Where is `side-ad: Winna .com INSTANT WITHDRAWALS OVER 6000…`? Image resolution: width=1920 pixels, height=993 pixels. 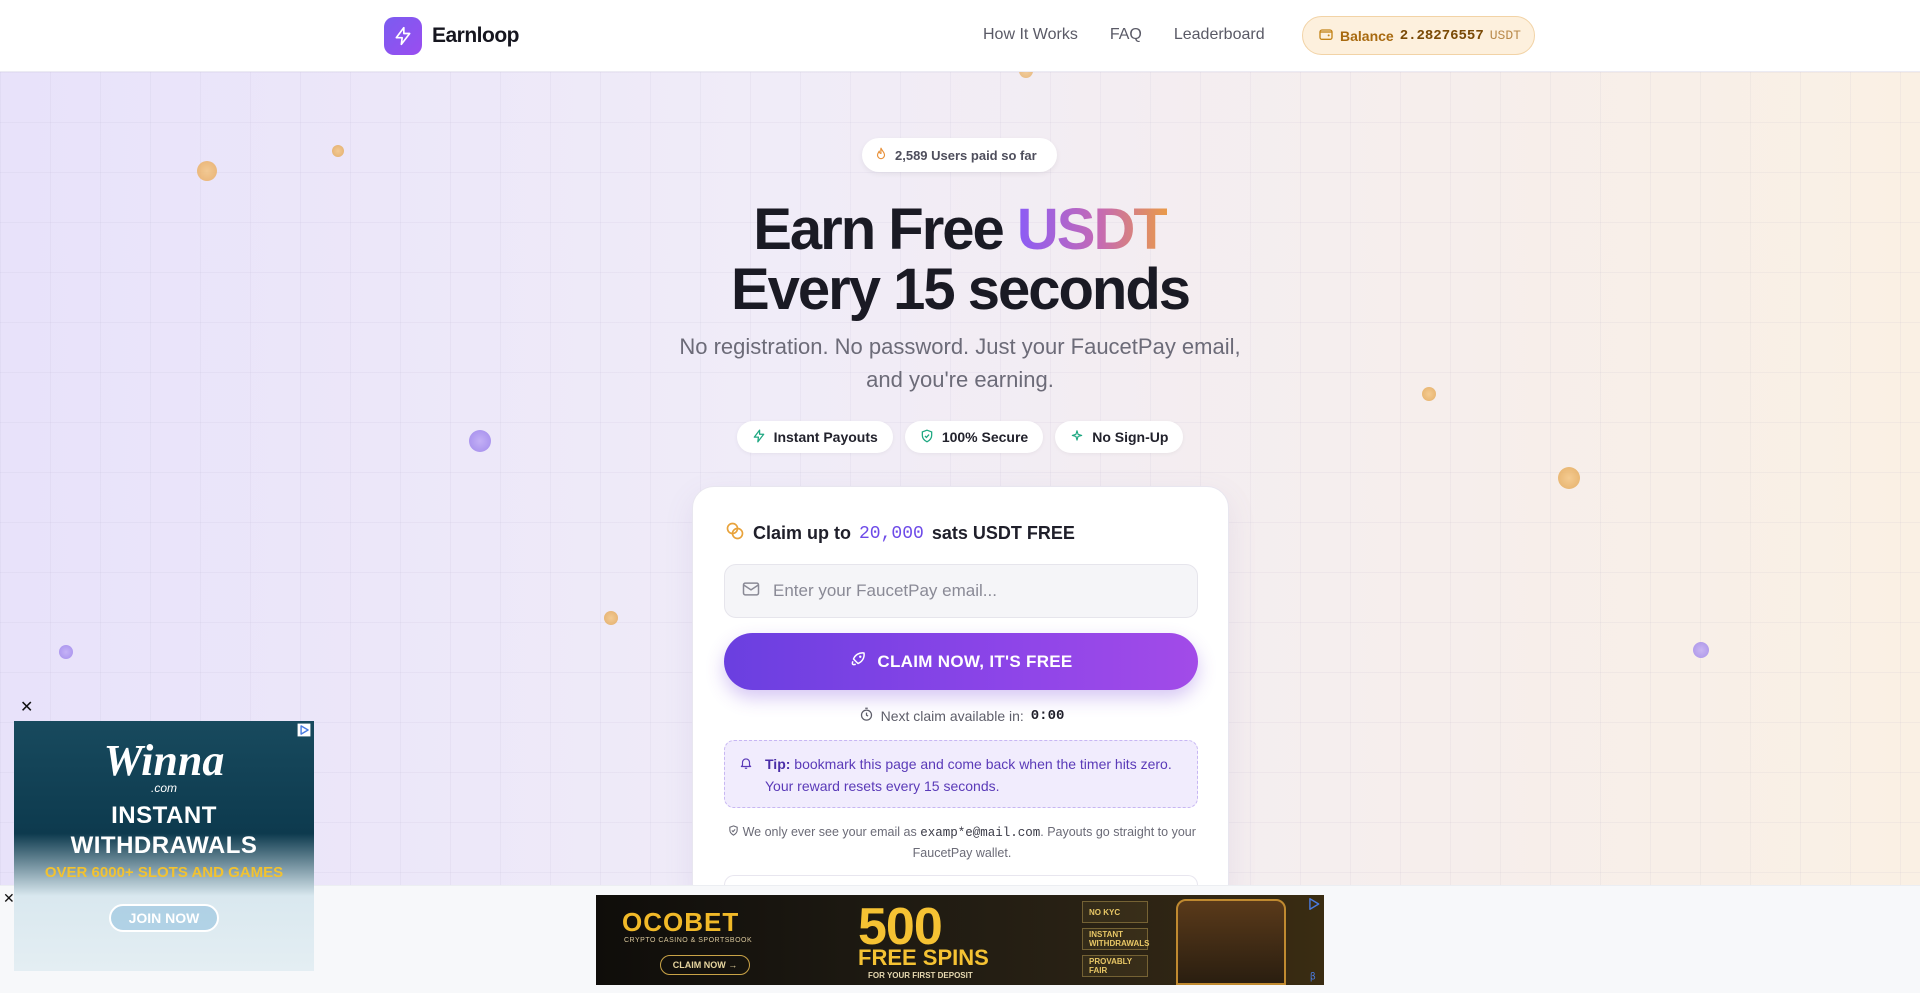 side-ad: Winna .com INSTANT WITHDRAWALS OVER 6000… is located at coordinates (164, 846).